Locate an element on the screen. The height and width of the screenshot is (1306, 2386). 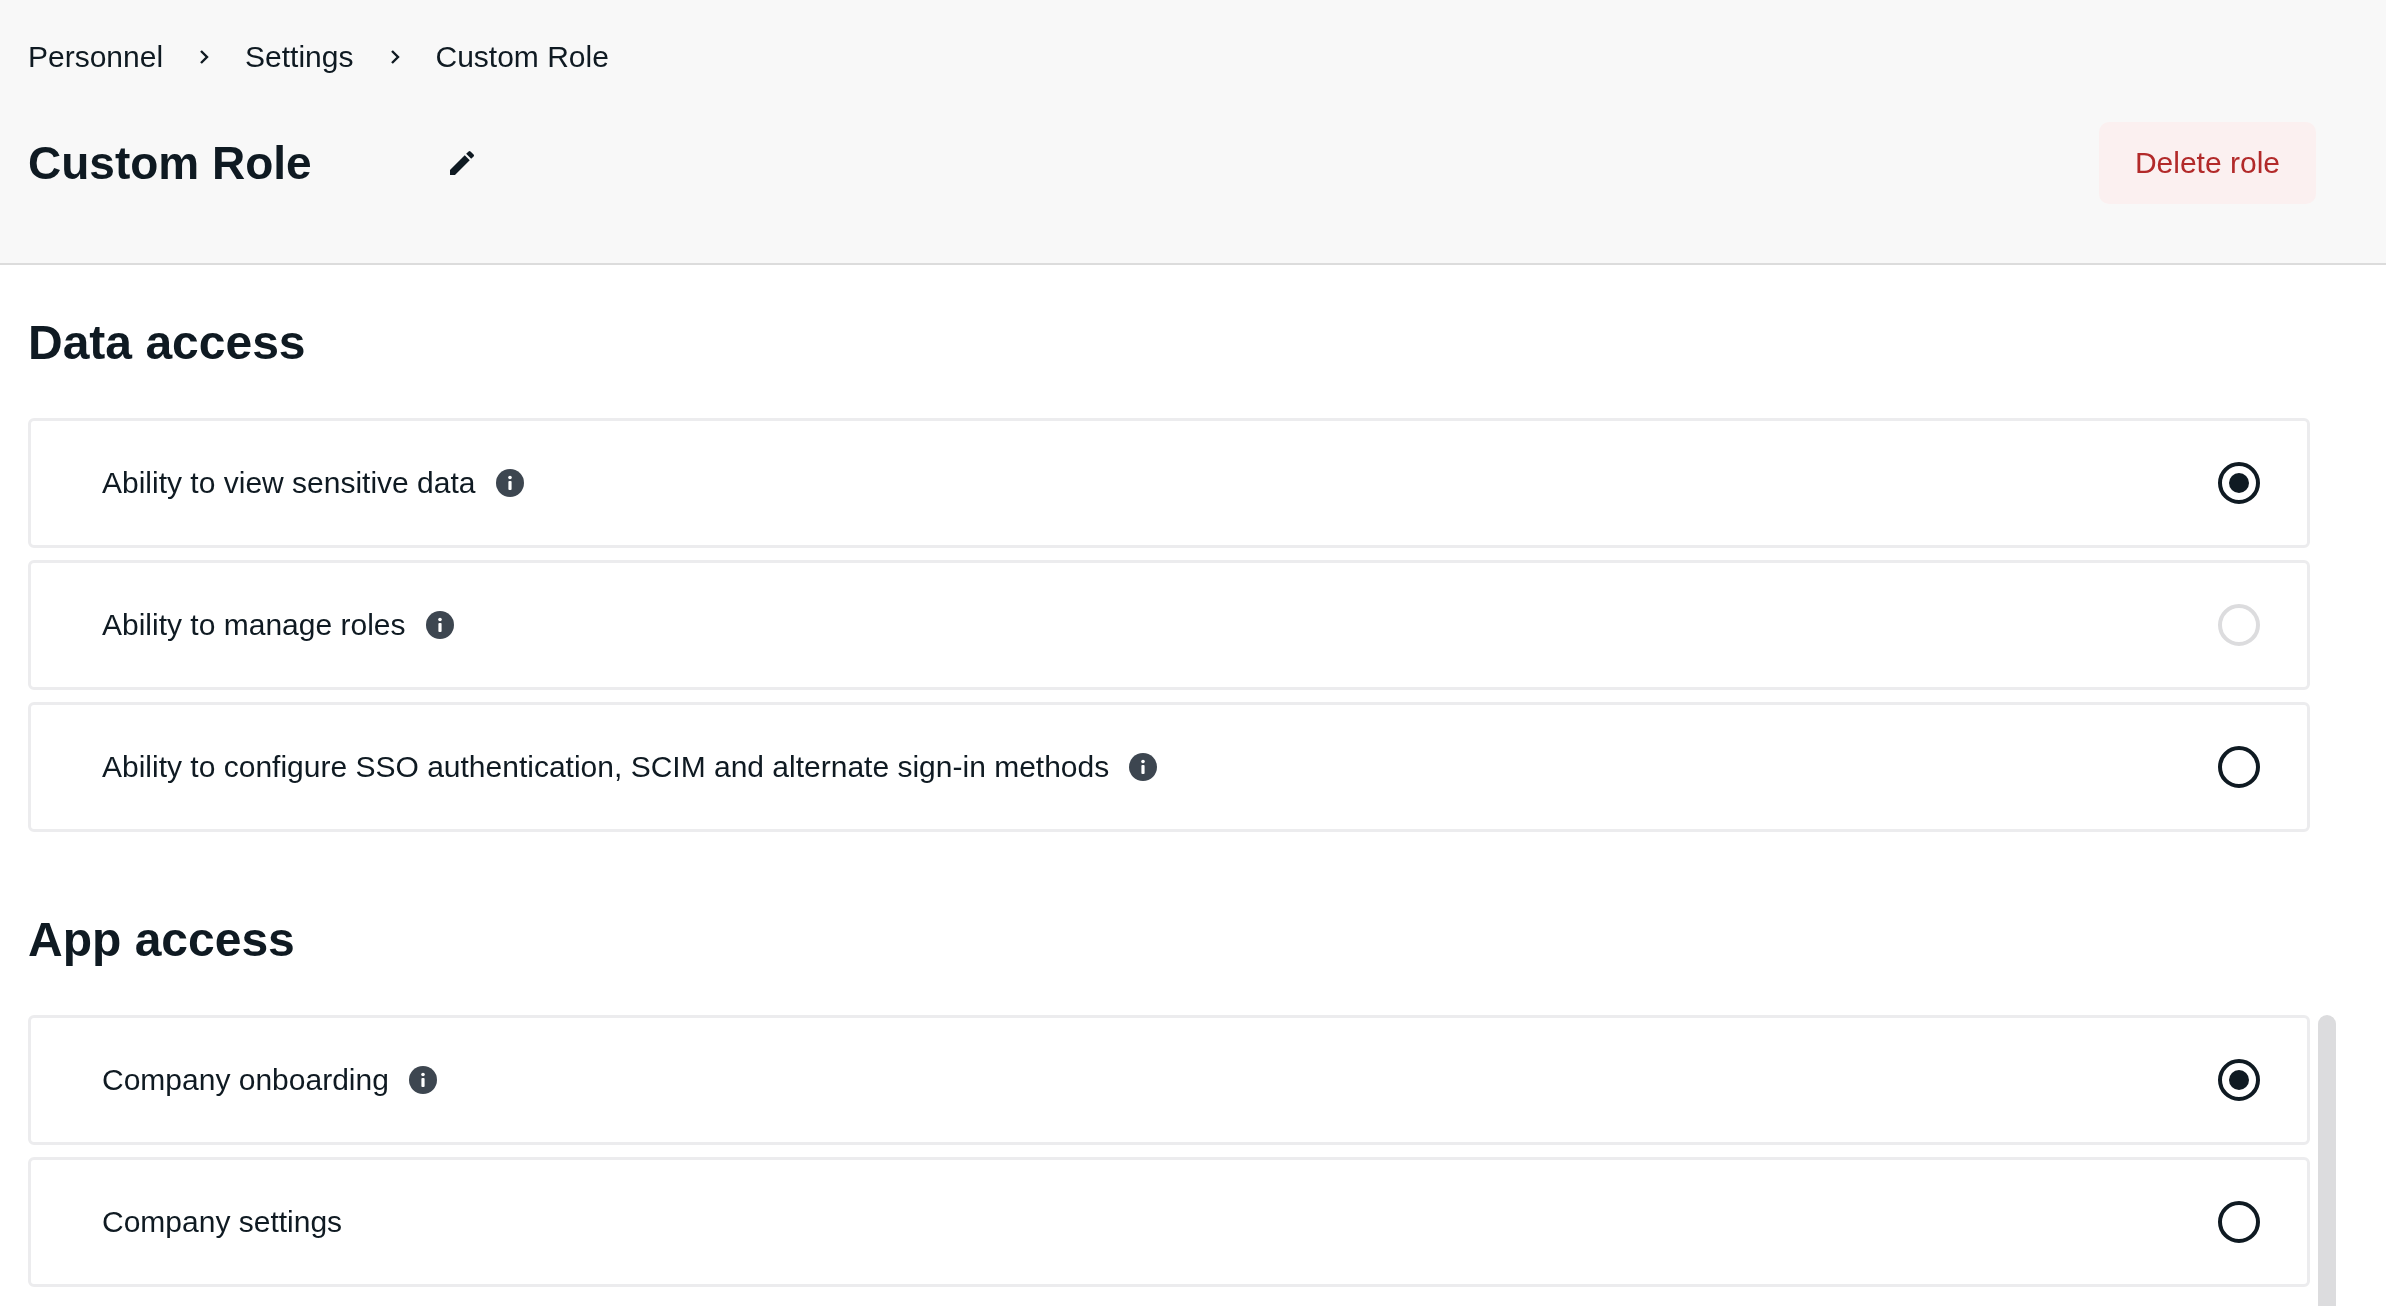
scrollbar is located at coordinates (2327, 1160).